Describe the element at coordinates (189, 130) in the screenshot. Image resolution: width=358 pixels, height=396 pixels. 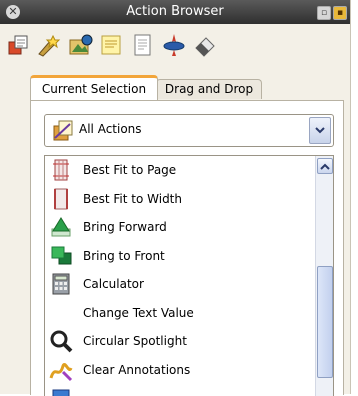
I see `action-filter-dropdown: All Actions` at that location.